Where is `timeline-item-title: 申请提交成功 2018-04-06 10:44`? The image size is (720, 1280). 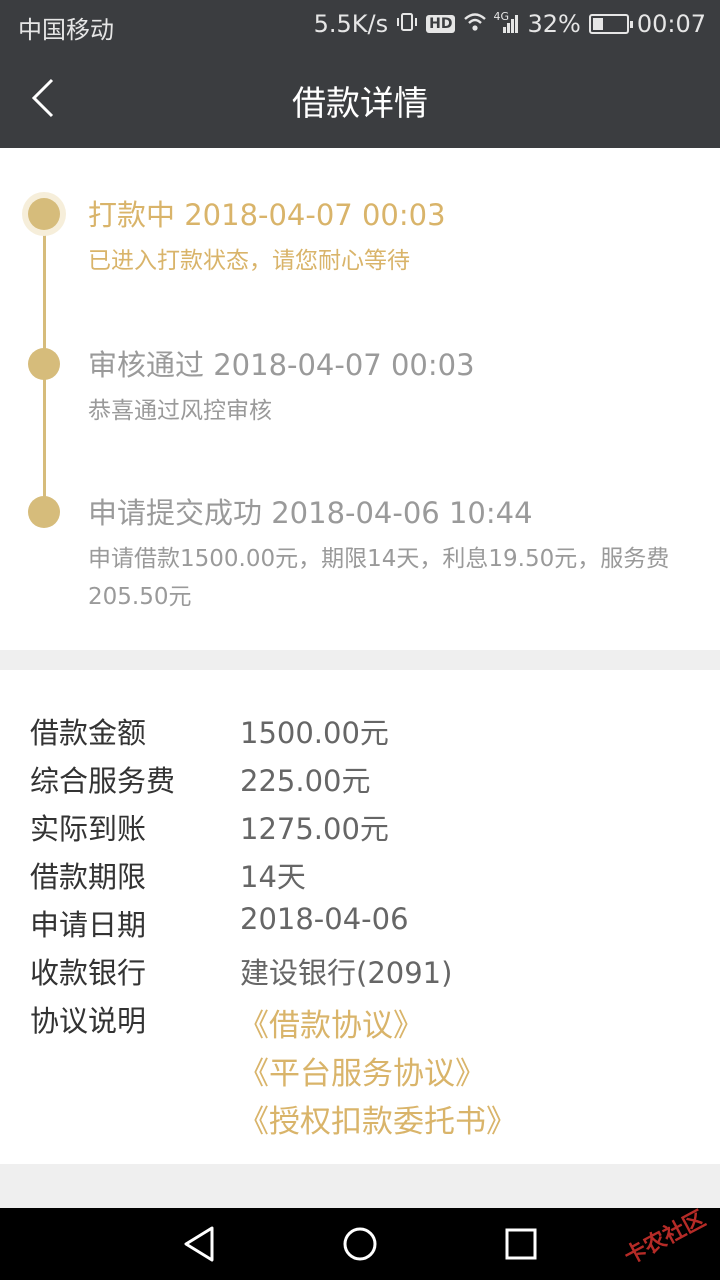 timeline-item-title: 申请提交成功 2018-04-06 10:44 is located at coordinates (310, 513).